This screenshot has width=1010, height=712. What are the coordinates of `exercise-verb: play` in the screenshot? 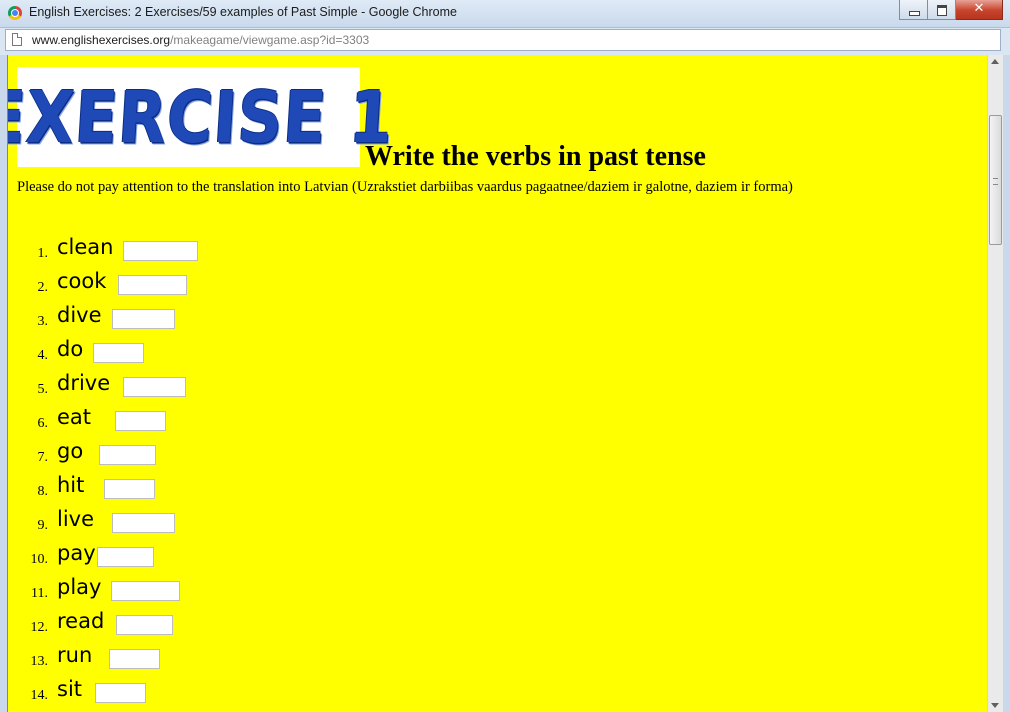 It's located at (79, 587).